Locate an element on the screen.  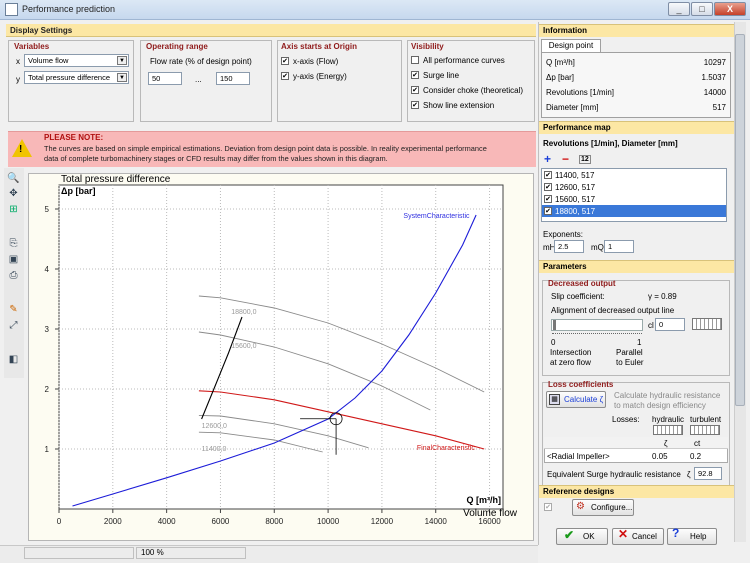
range-max-input: 150 is located at coordinates (233, 78).